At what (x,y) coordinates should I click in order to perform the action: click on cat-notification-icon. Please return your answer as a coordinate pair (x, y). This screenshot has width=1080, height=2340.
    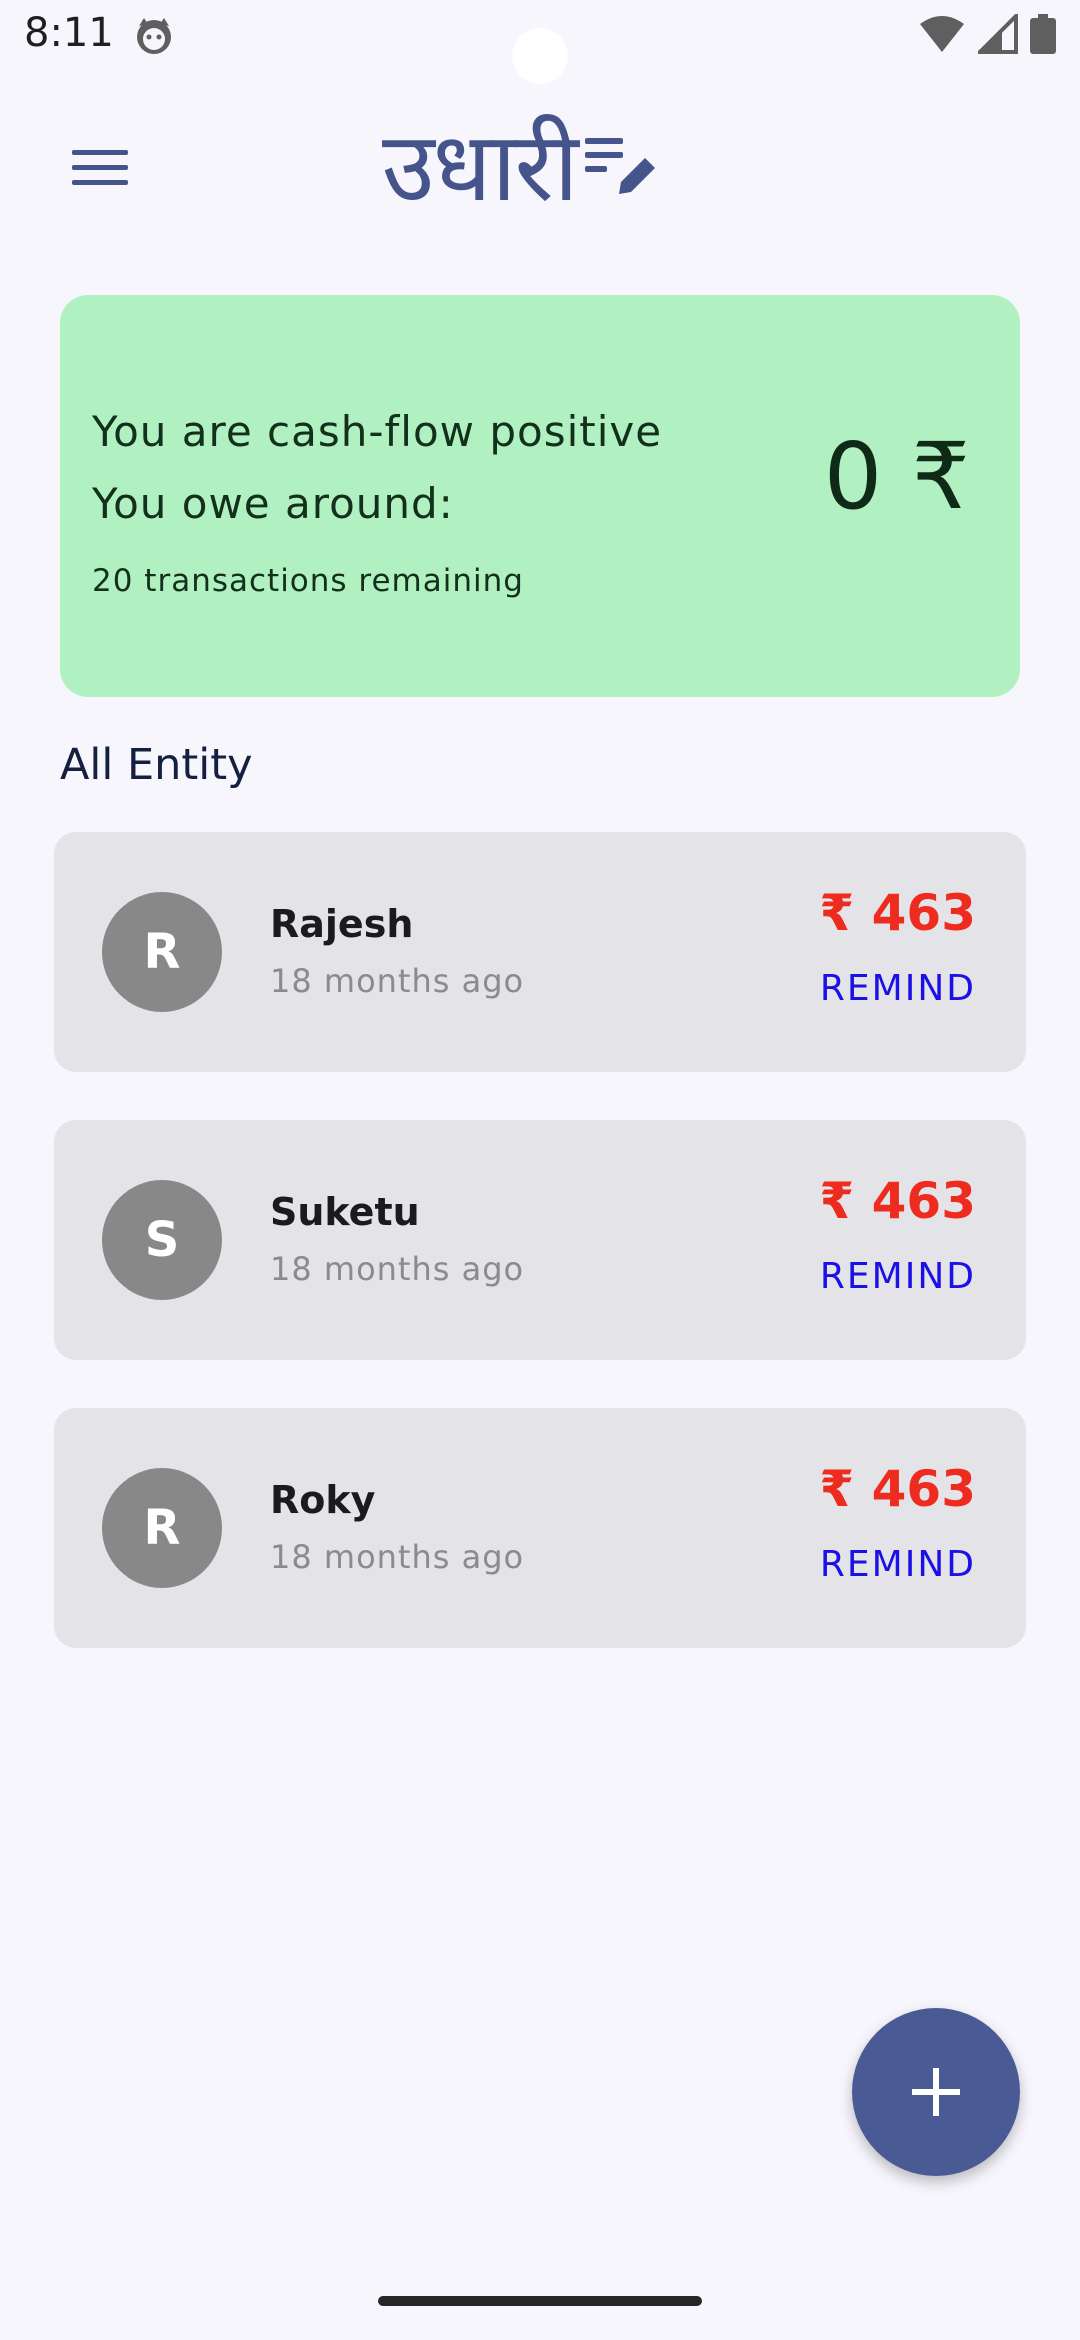
    Looking at the image, I should click on (154, 36).